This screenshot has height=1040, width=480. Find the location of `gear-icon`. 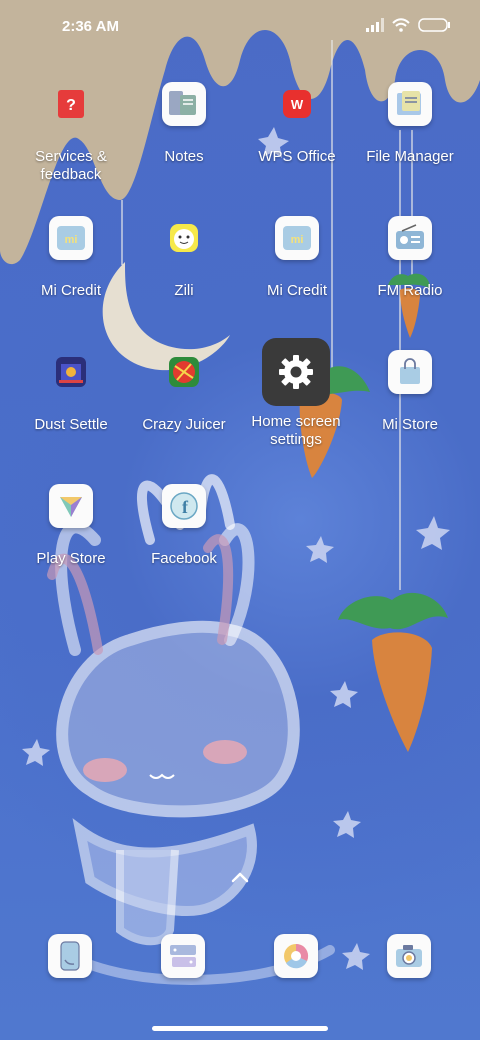

gear-icon is located at coordinates (296, 372).